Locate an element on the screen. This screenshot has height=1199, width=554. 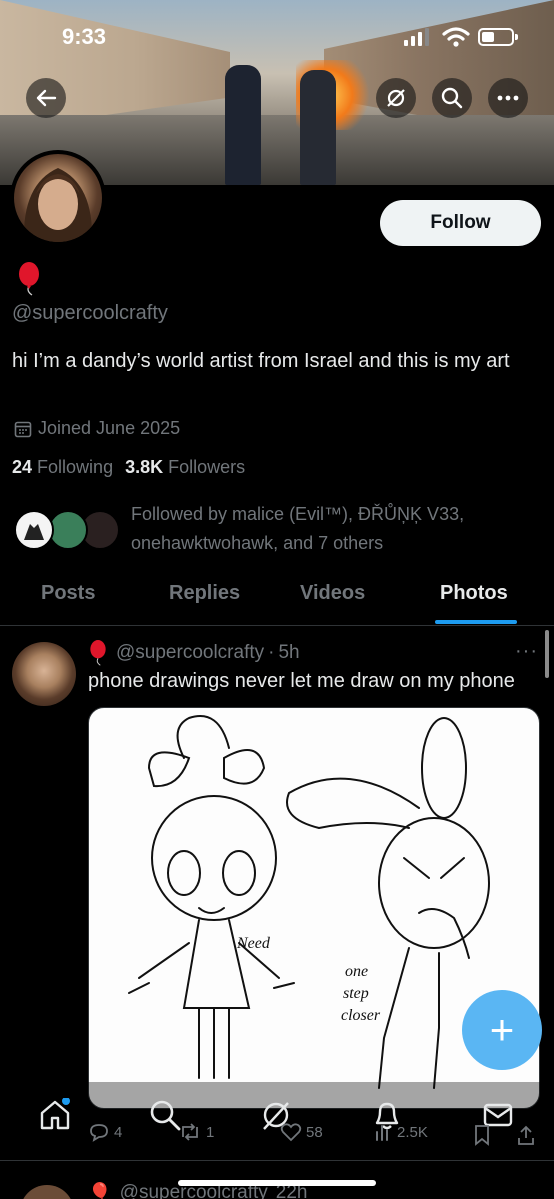
cellular-signal-icon is located at coordinates (416, 37).